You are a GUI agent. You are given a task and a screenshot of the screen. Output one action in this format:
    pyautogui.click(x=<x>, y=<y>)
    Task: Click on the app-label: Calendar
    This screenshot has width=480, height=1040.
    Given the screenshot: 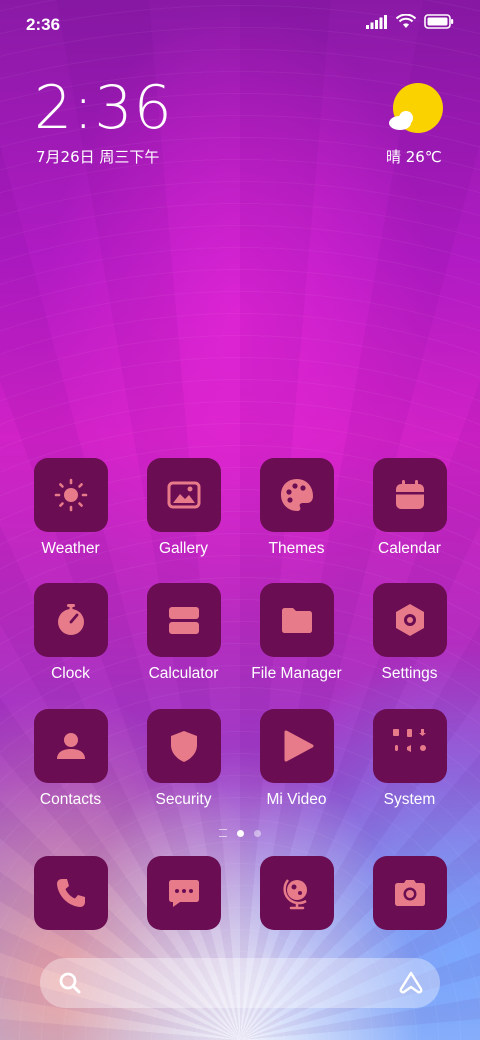 What is the action you would take?
    pyautogui.click(x=409, y=548)
    